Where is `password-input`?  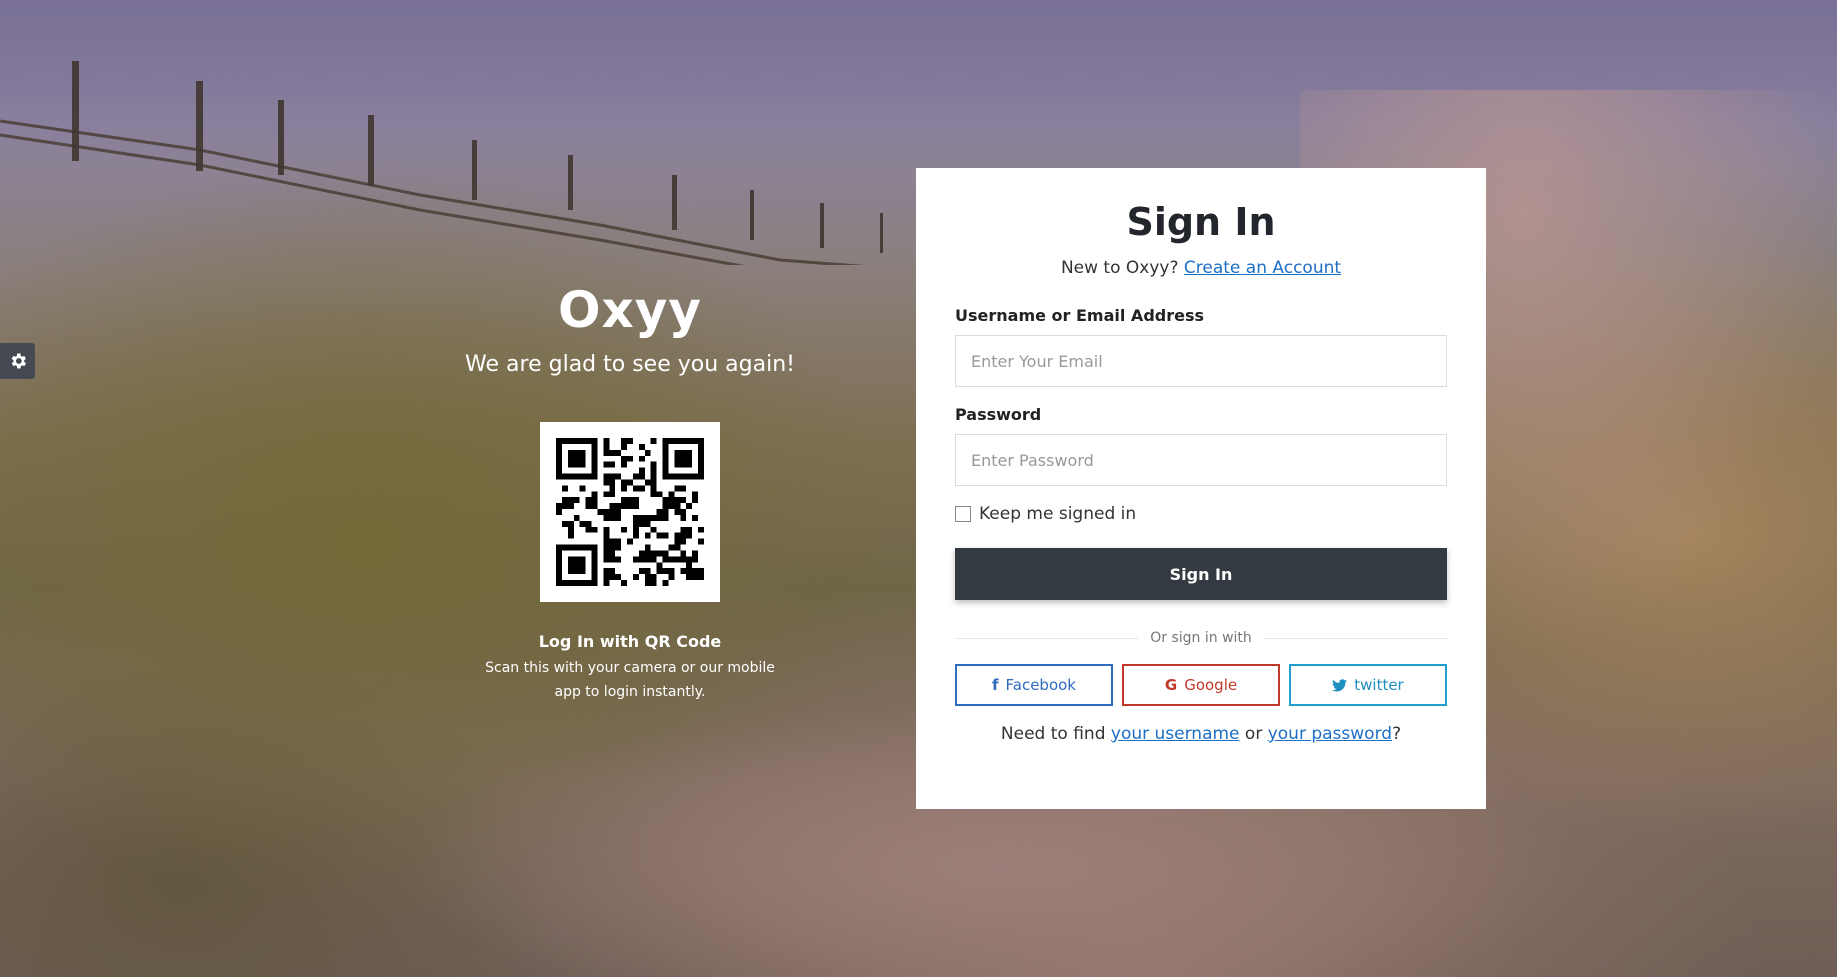
password-input is located at coordinates (1201, 460).